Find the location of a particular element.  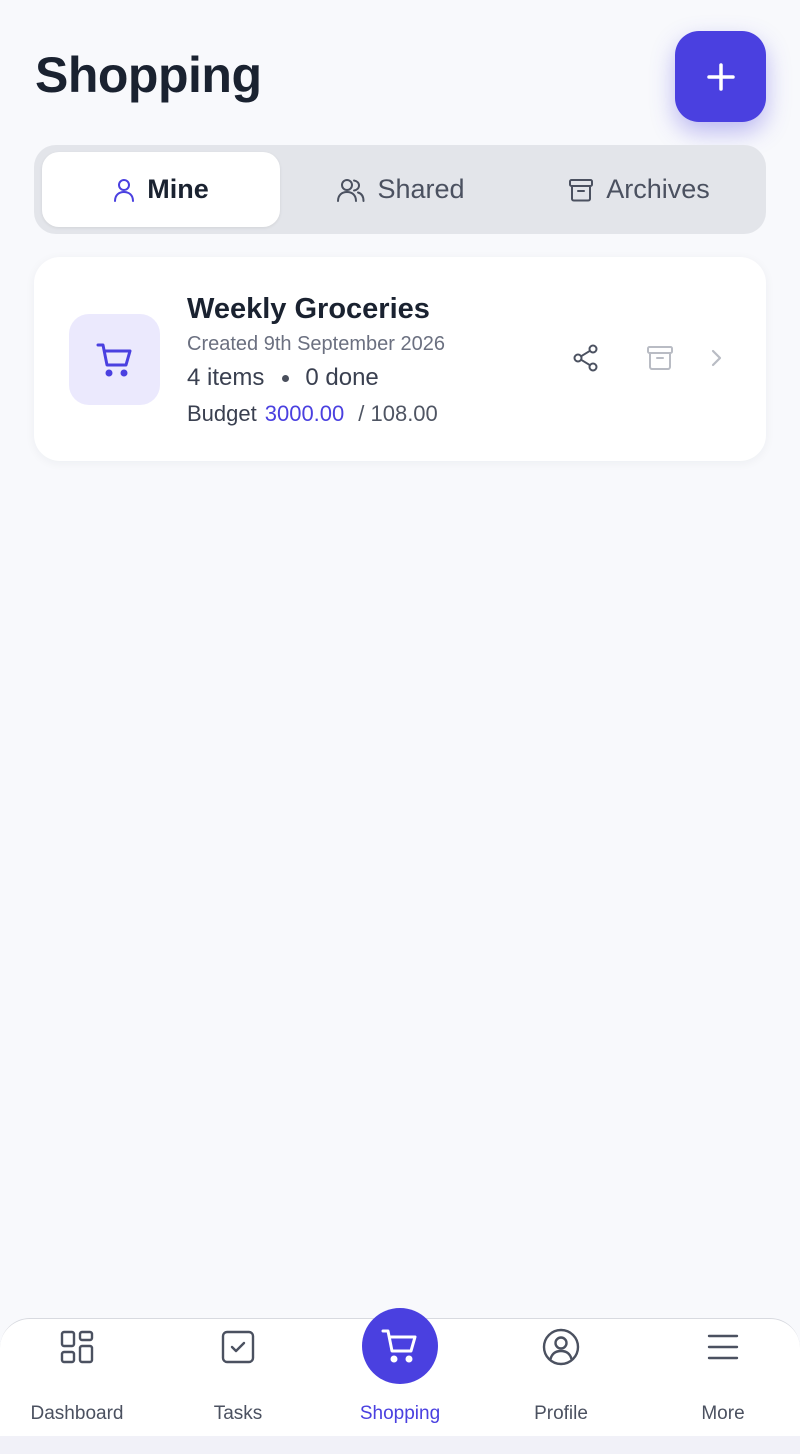

menu-icon is located at coordinates (723, 1347).